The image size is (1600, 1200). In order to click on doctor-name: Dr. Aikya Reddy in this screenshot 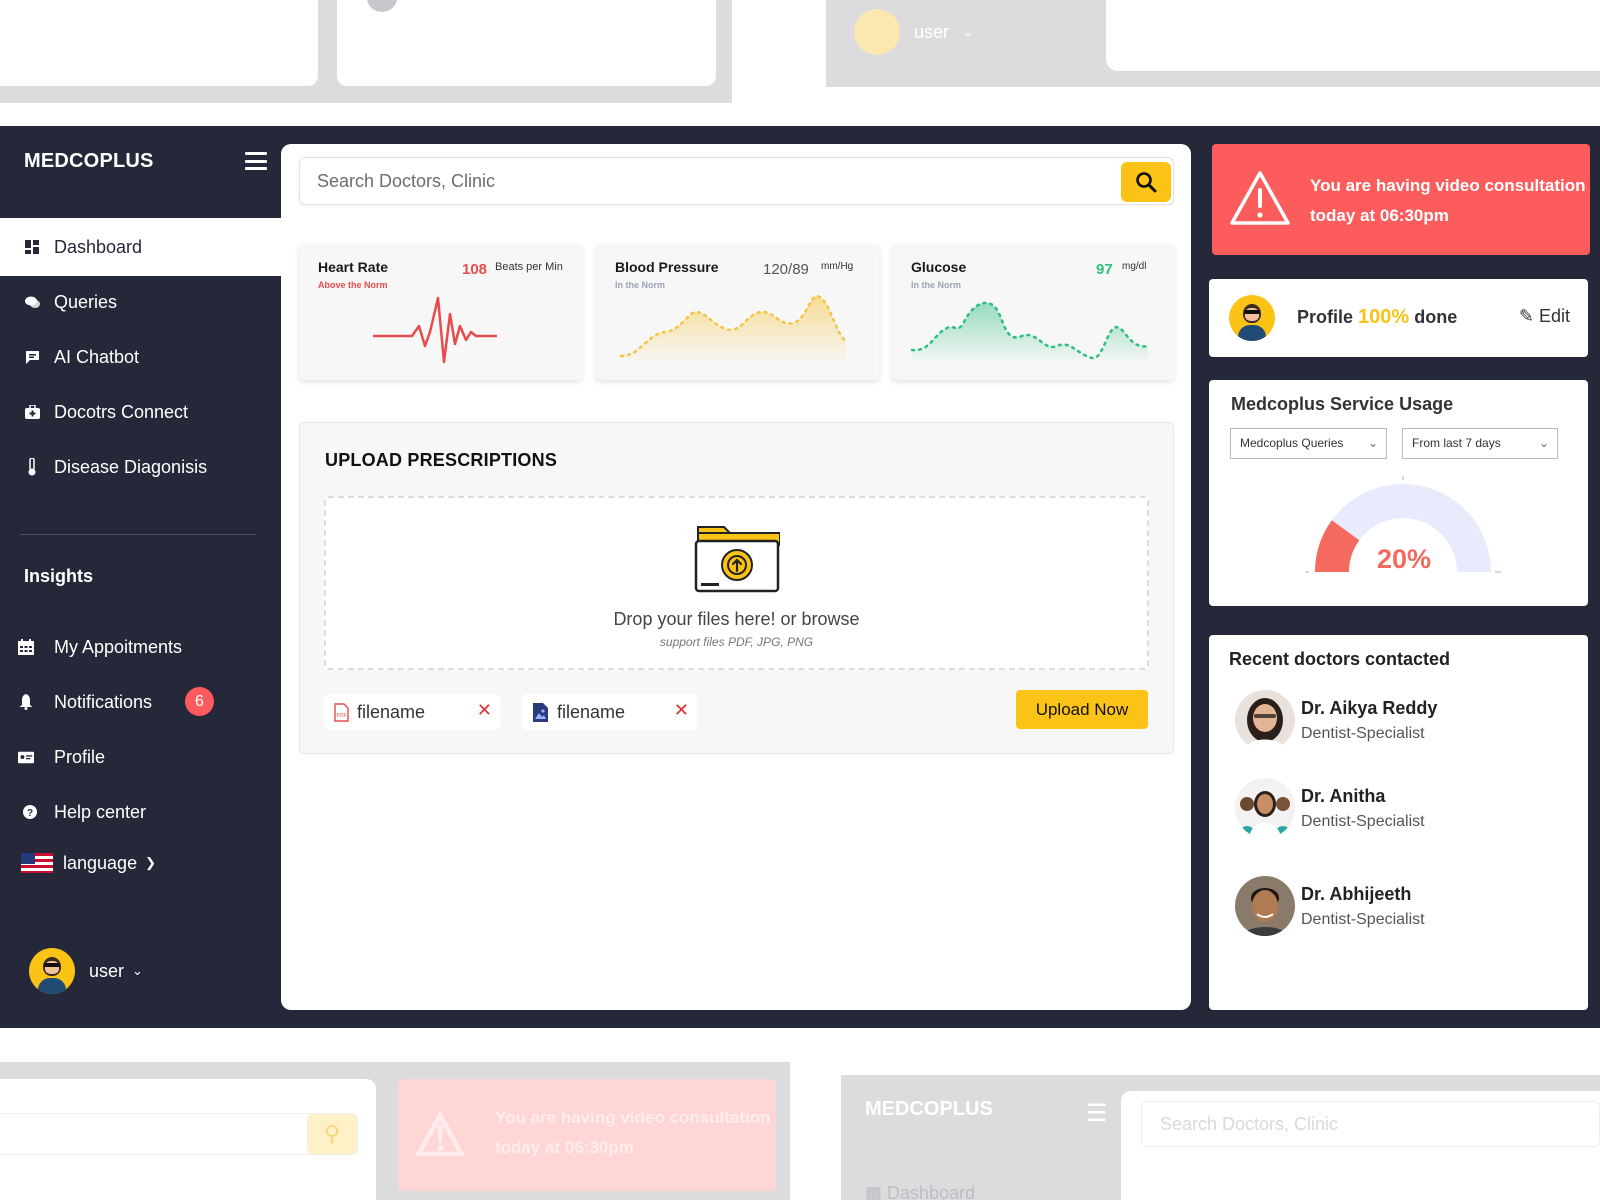, I will do `click(1369, 707)`.